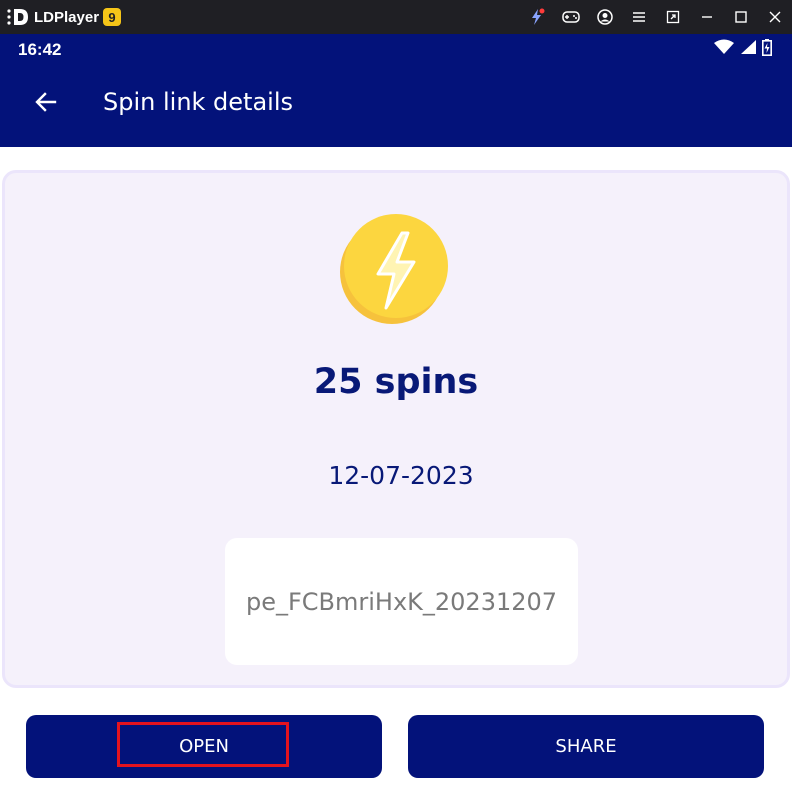 This screenshot has height=807, width=792. Describe the element at coordinates (673, 17) in the screenshot. I see `restore-icon` at that location.